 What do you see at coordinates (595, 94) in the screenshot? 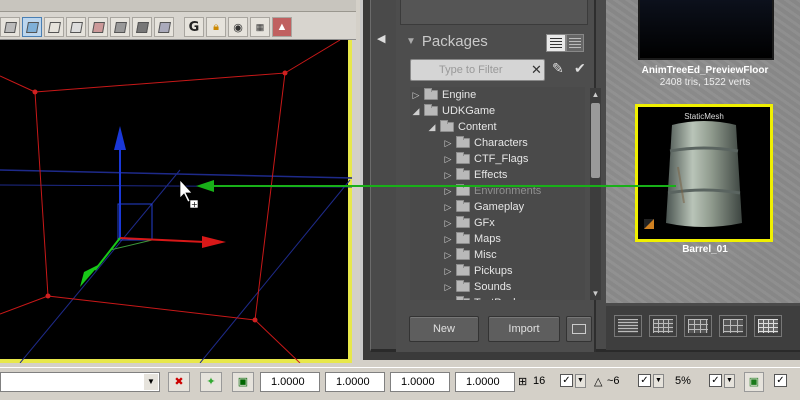
I see `scroll-up-icon: ▲` at bounding box center [595, 94].